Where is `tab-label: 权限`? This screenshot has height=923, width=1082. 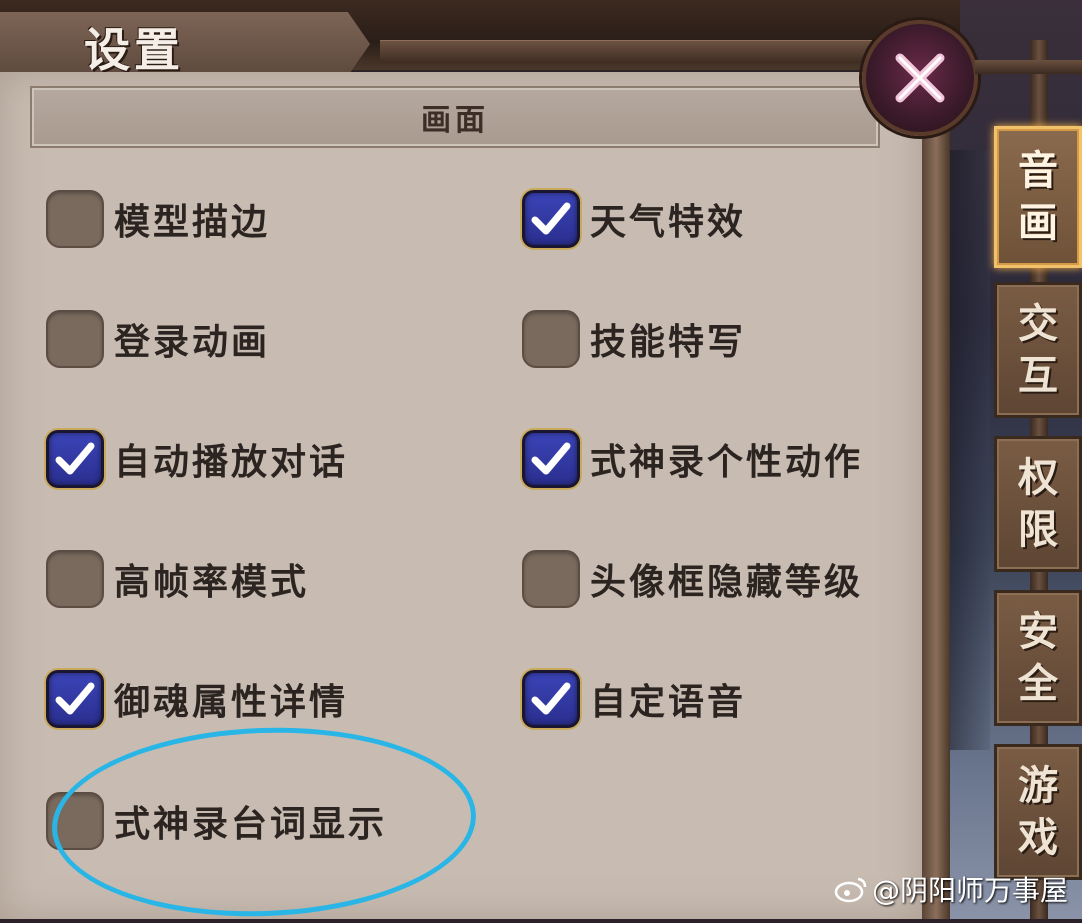
tab-label: 权限 is located at coordinates (1038, 503).